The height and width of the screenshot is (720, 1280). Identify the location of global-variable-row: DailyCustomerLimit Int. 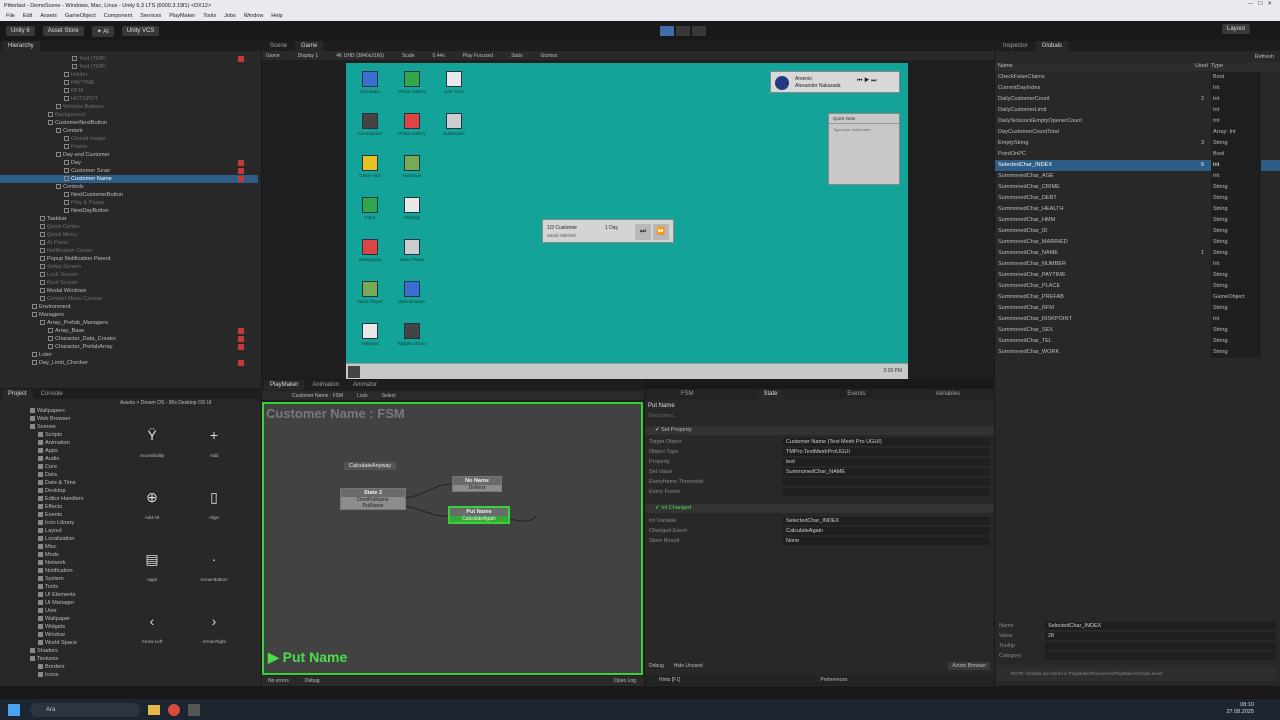
(1137, 110).